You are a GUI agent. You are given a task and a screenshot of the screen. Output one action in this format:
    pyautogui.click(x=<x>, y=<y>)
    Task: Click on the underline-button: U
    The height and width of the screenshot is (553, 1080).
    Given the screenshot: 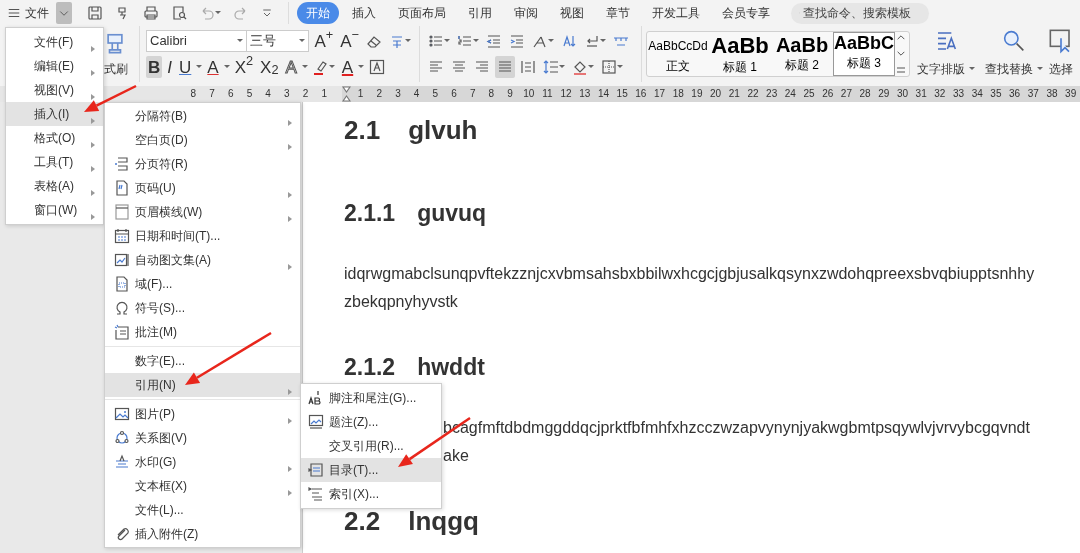 What is the action you would take?
    pyautogui.click(x=185, y=67)
    